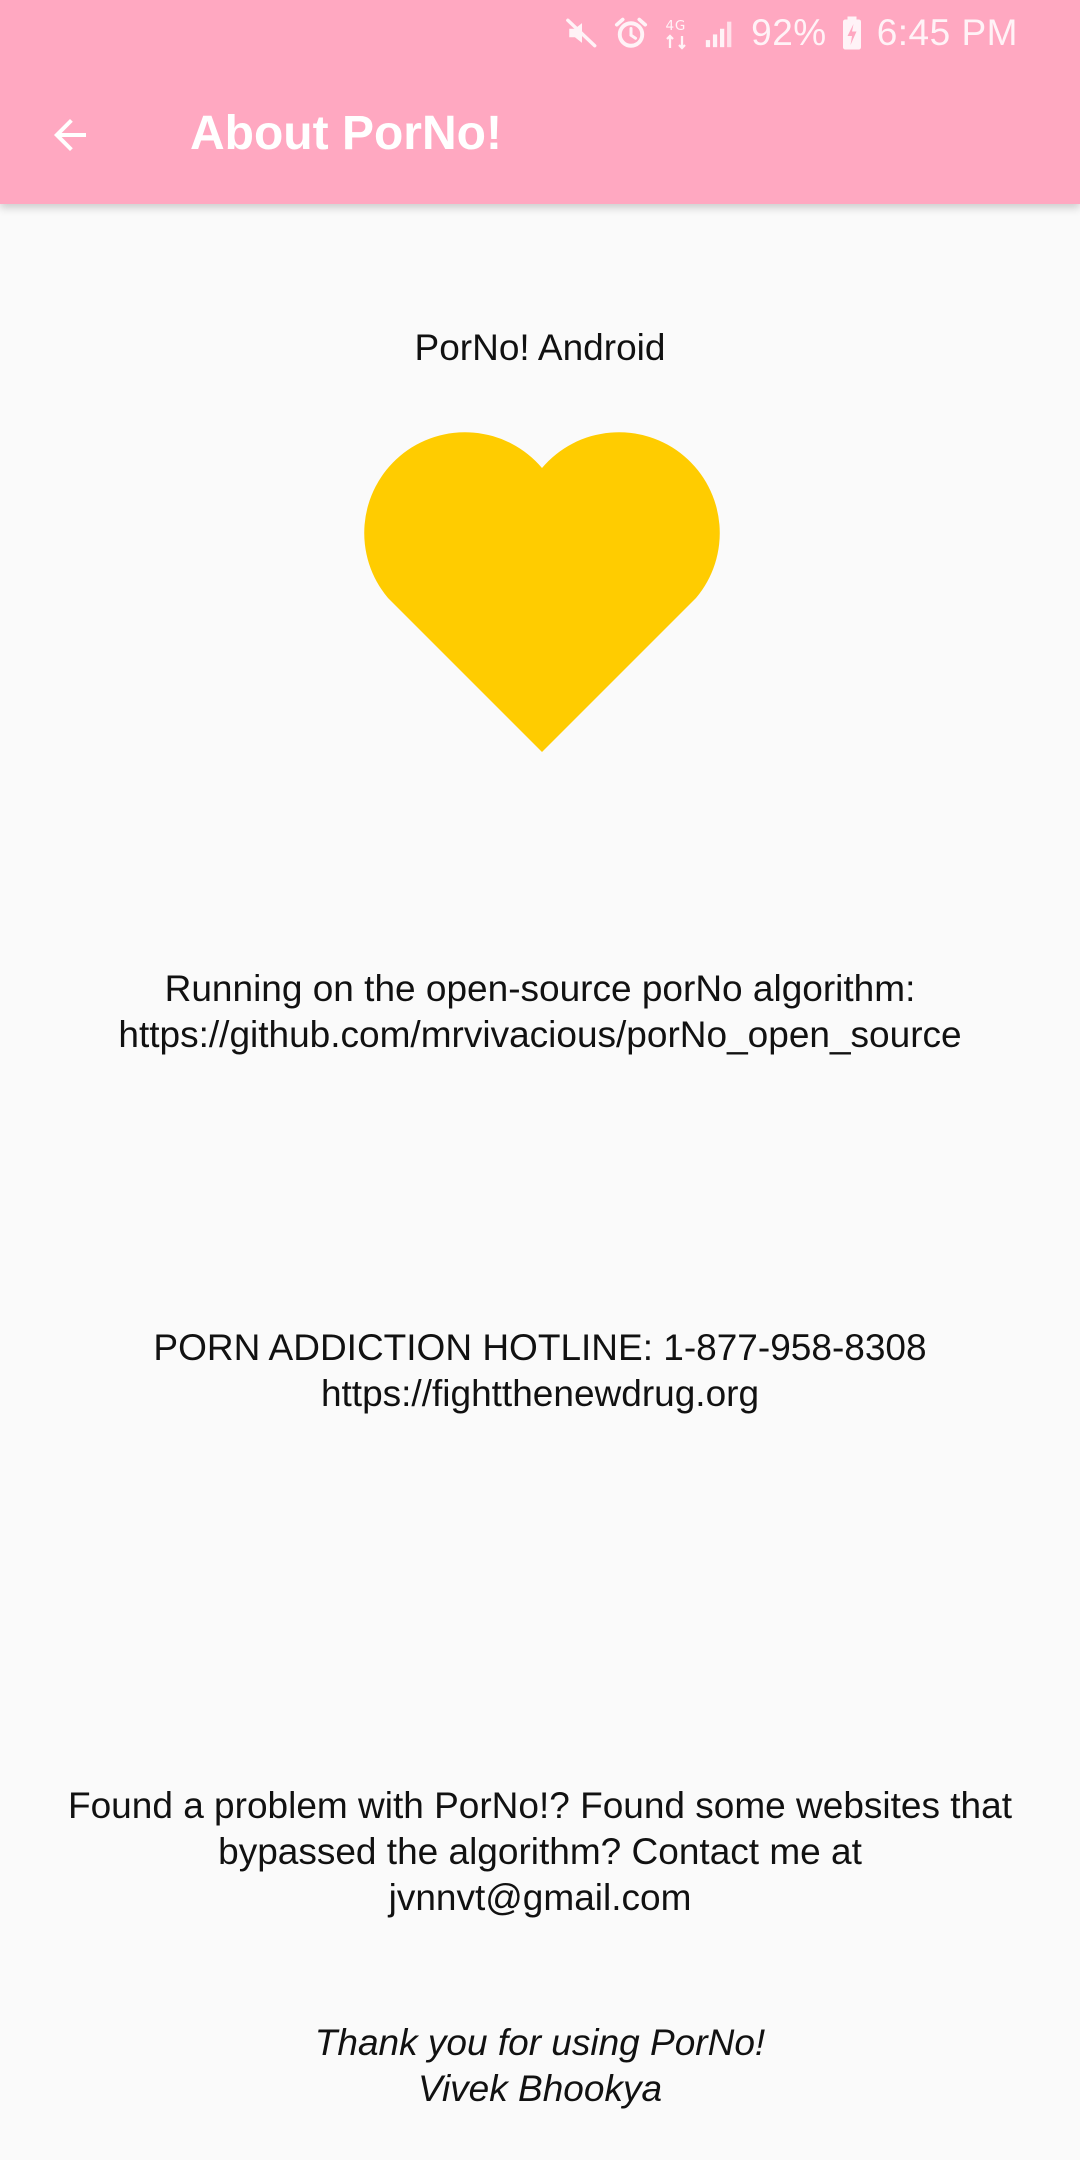  Describe the element at coordinates (542, 592) in the screenshot. I see `heart-icon` at that location.